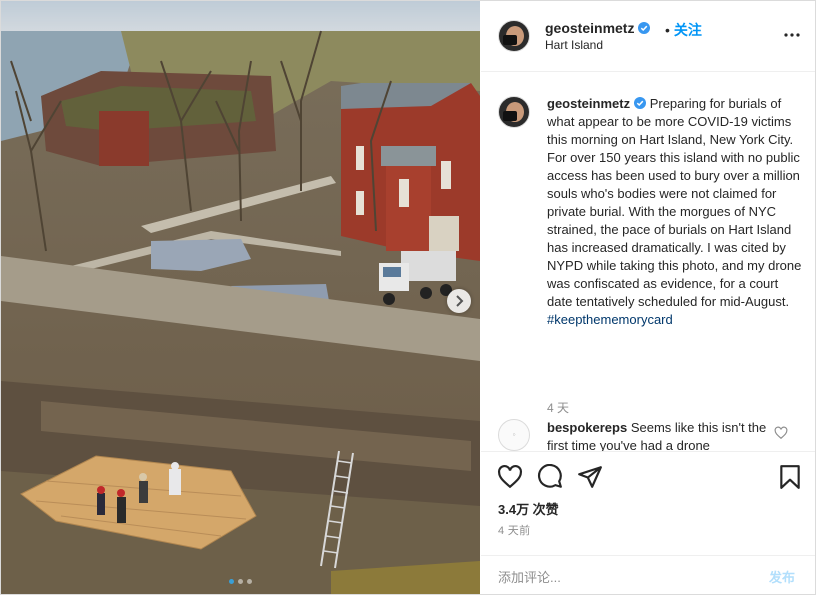 This screenshot has width=816, height=595. I want to click on post-timestamp: 4 天前, so click(514, 530).